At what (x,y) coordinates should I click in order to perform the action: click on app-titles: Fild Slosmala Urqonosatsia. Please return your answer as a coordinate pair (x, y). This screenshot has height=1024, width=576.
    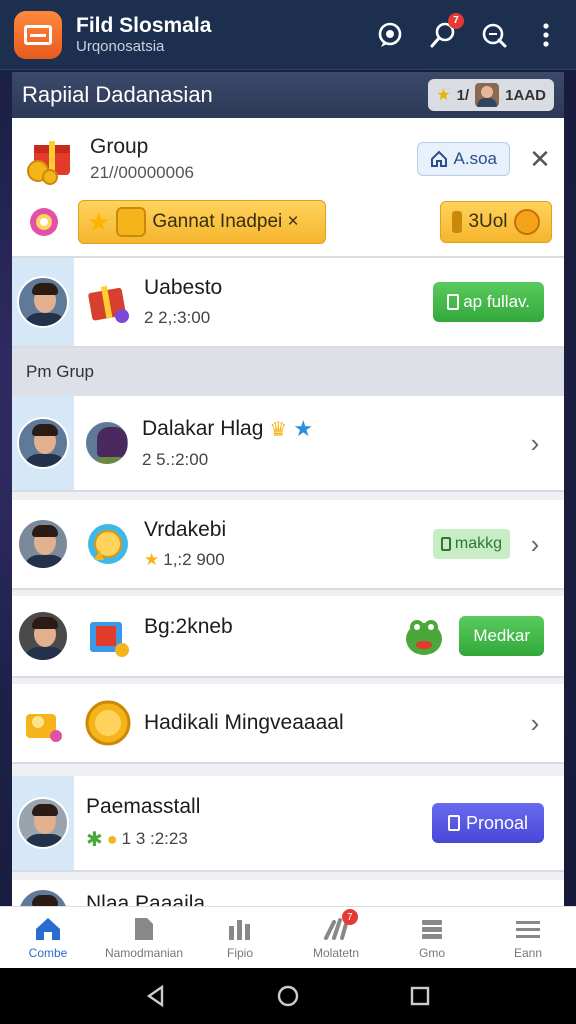
    Looking at the image, I should click on (225, 35).